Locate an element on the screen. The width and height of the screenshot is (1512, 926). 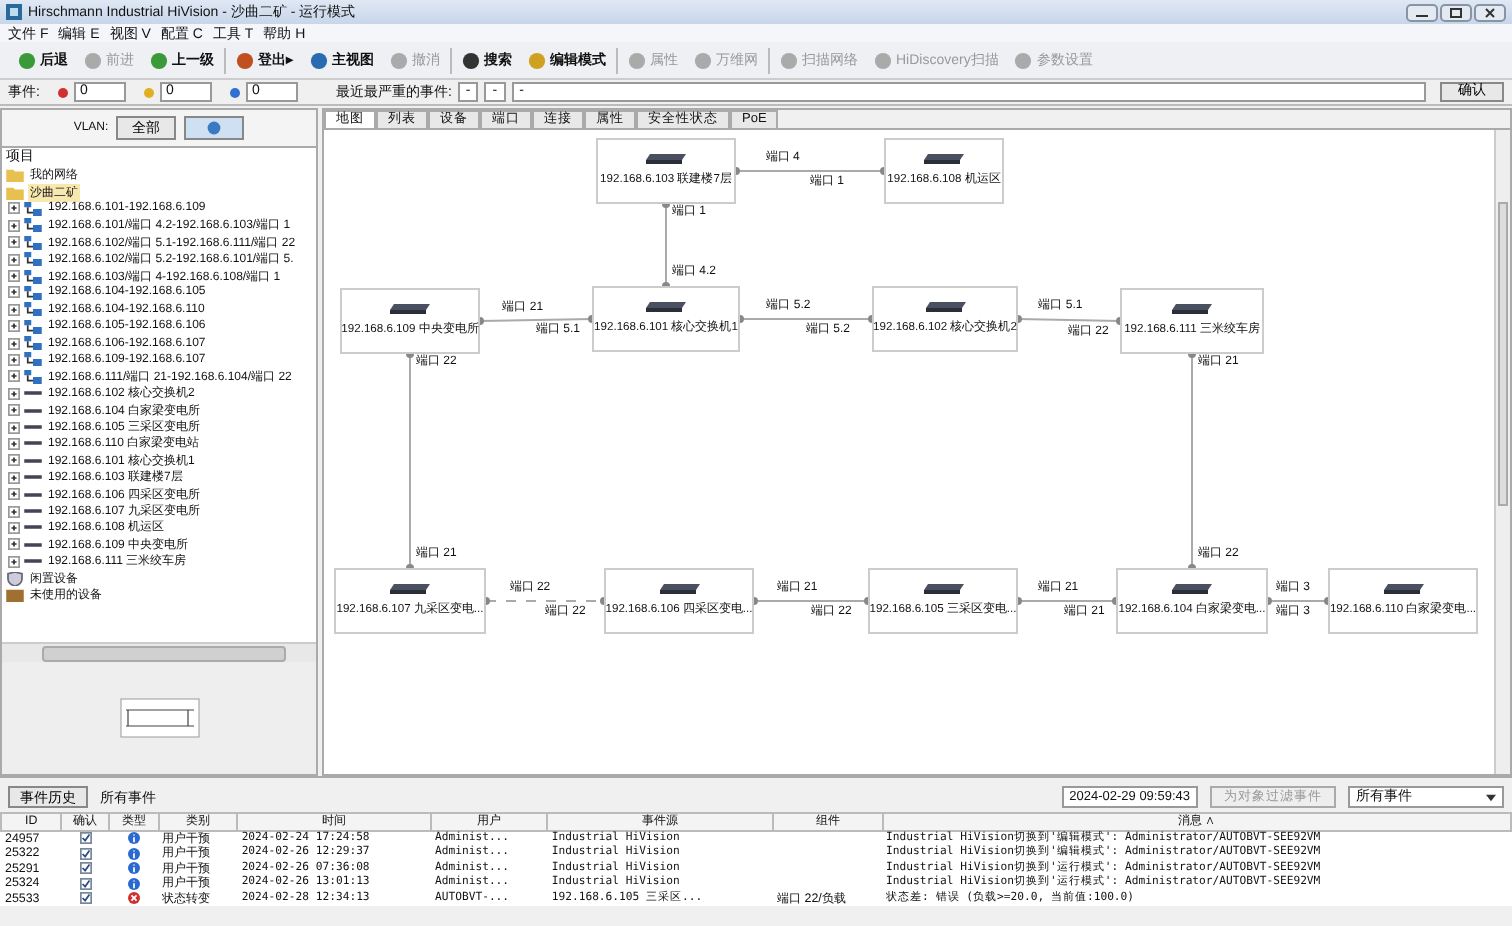
vertical-scrollbar is located at coordinates (1502, 452).